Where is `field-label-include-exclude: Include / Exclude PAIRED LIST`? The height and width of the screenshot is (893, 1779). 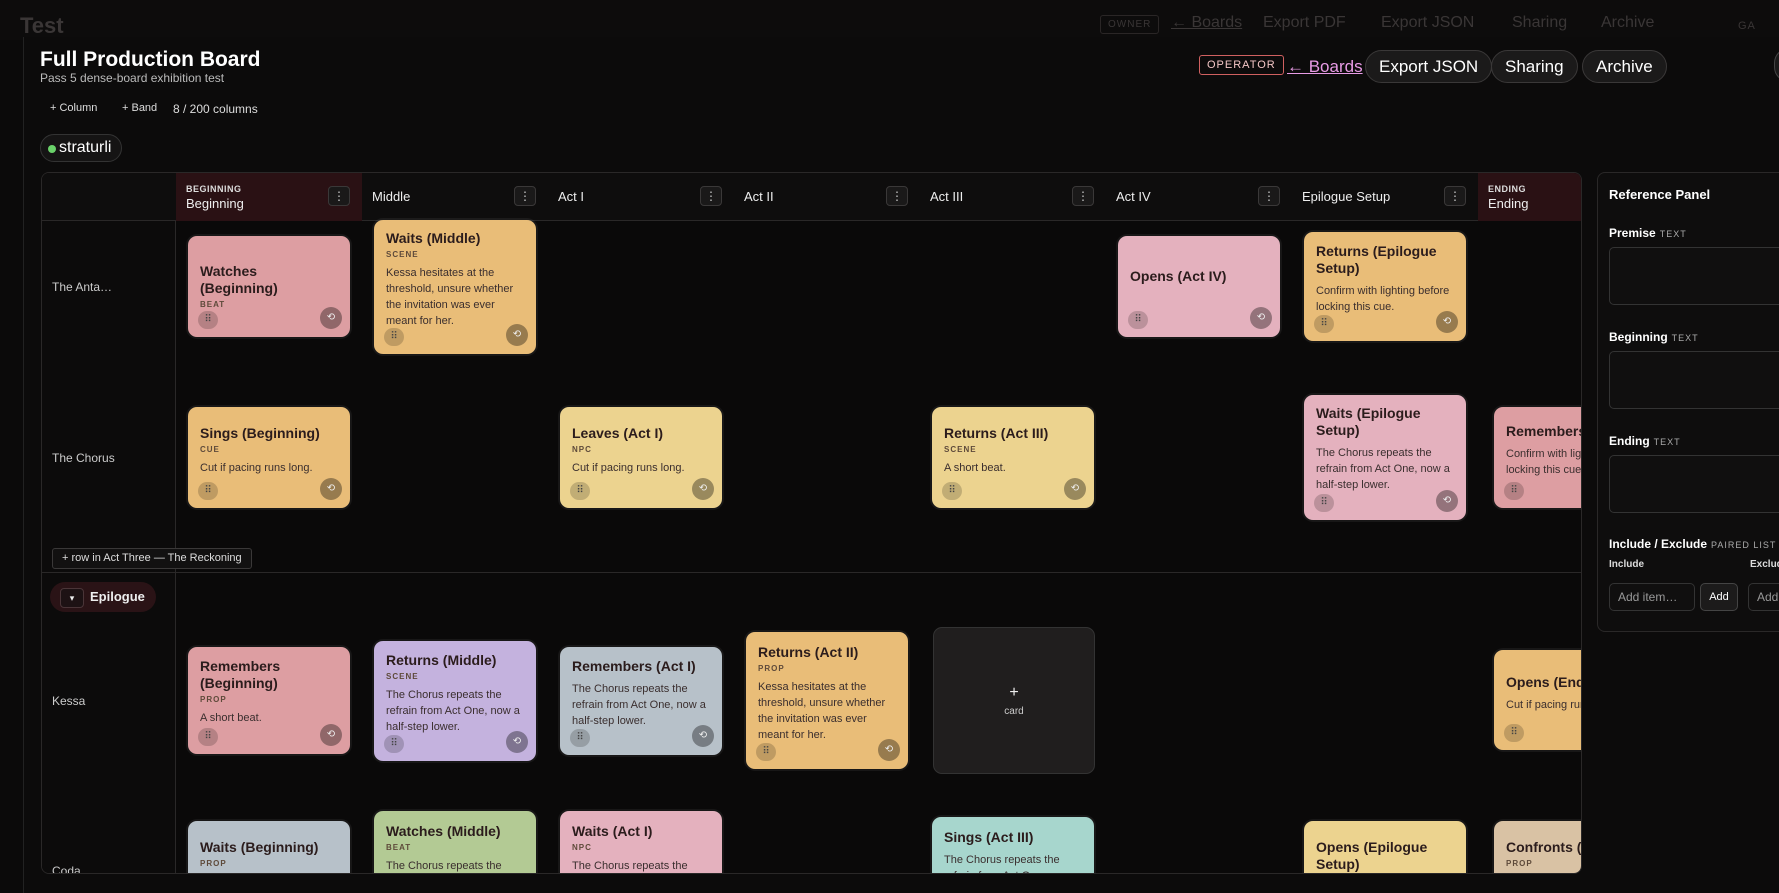 field-label-include-exclude: Include / Exclude PAIRED LIST is located at coordinates (1692, 544).